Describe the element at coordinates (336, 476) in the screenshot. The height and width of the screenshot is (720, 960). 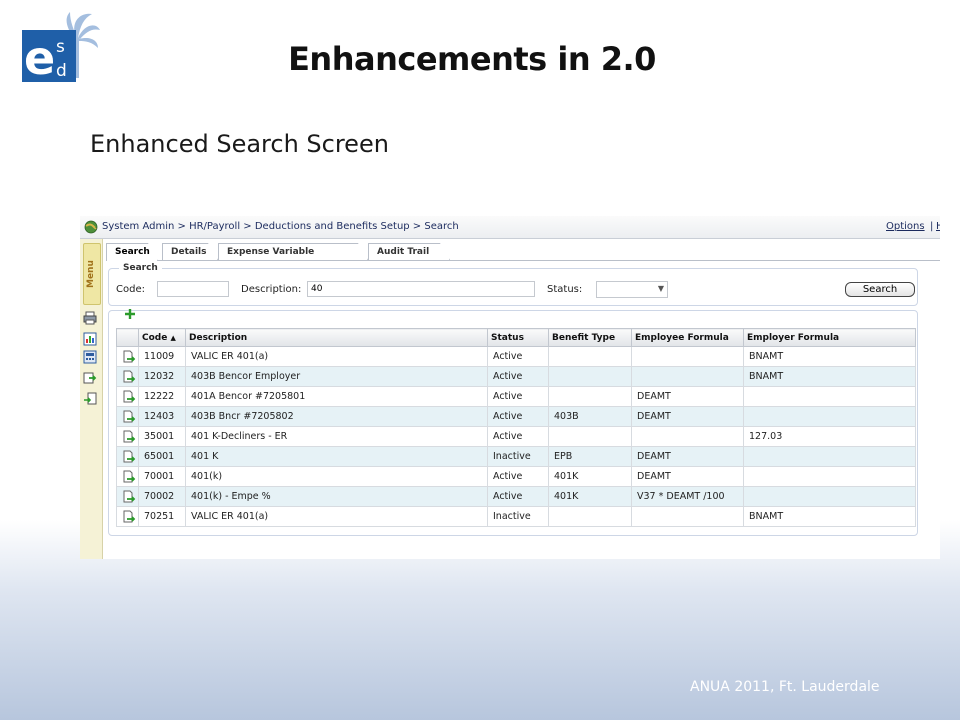
I see `cell-description: 401(k)` at that location.